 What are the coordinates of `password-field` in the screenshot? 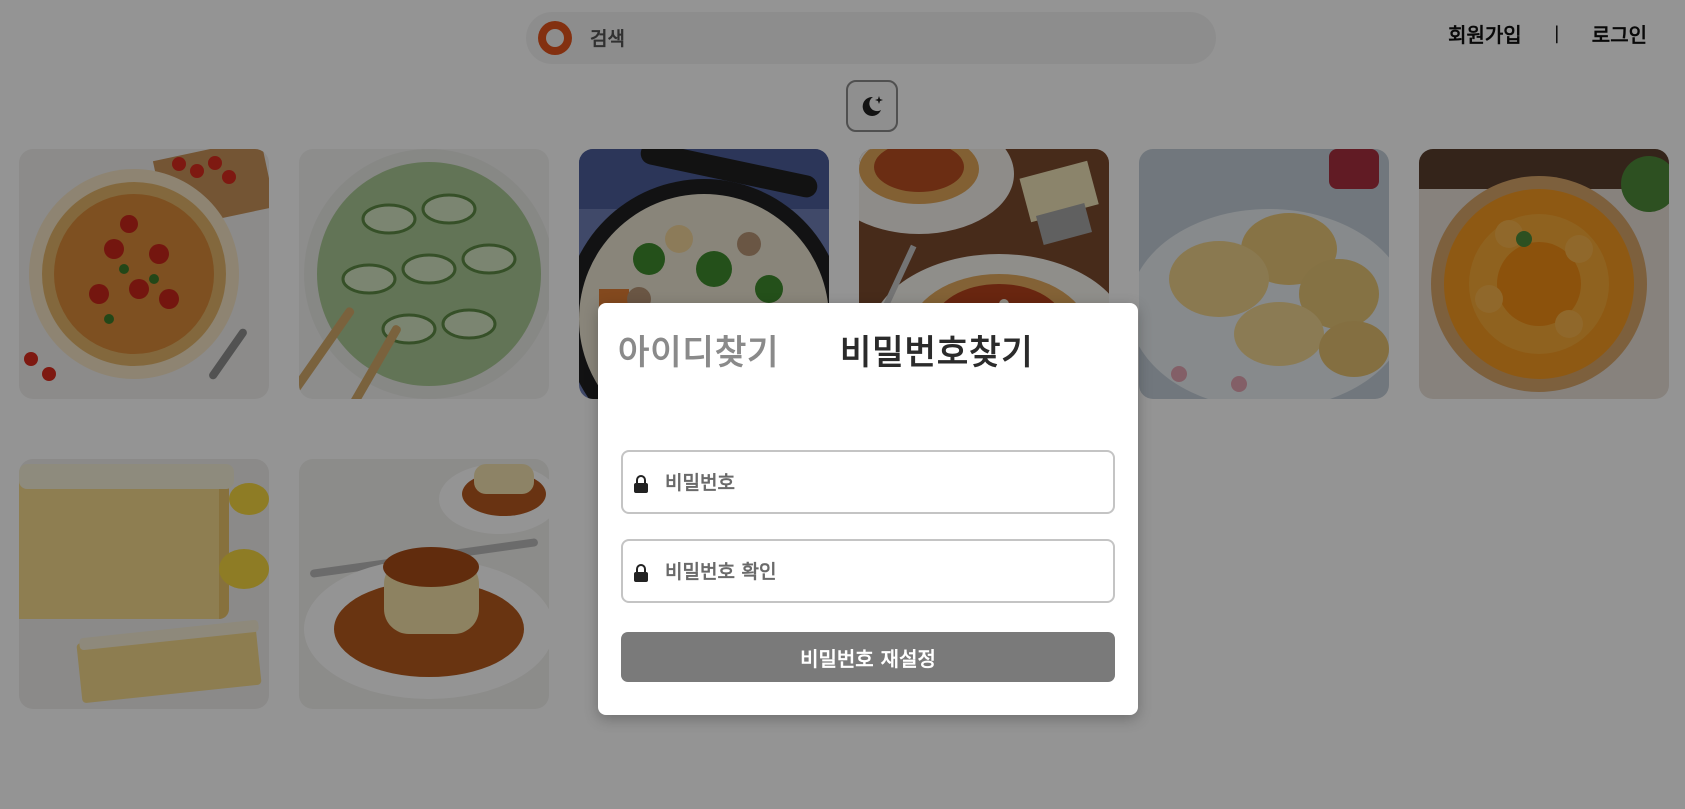 It's located at (868, 482).